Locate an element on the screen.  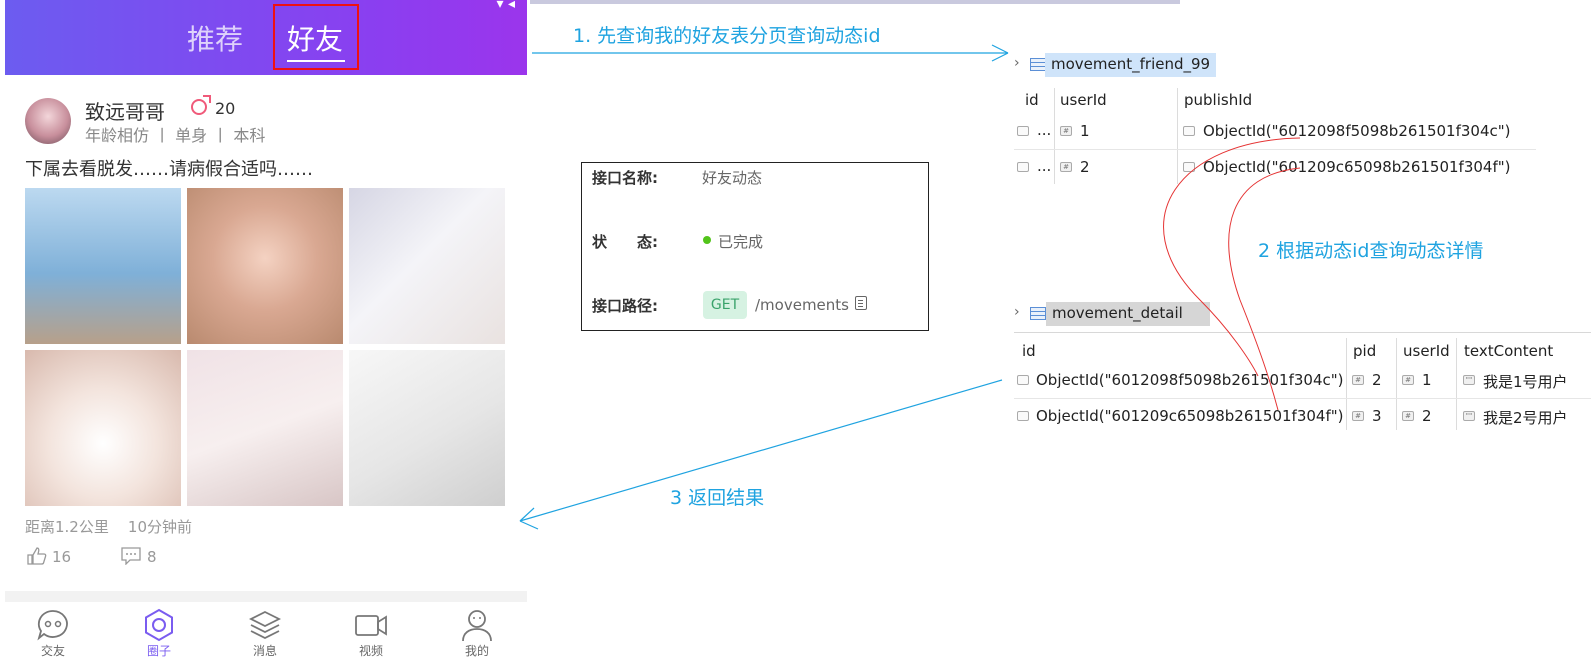
status-dot-icon is located at coordinates (707, 240).